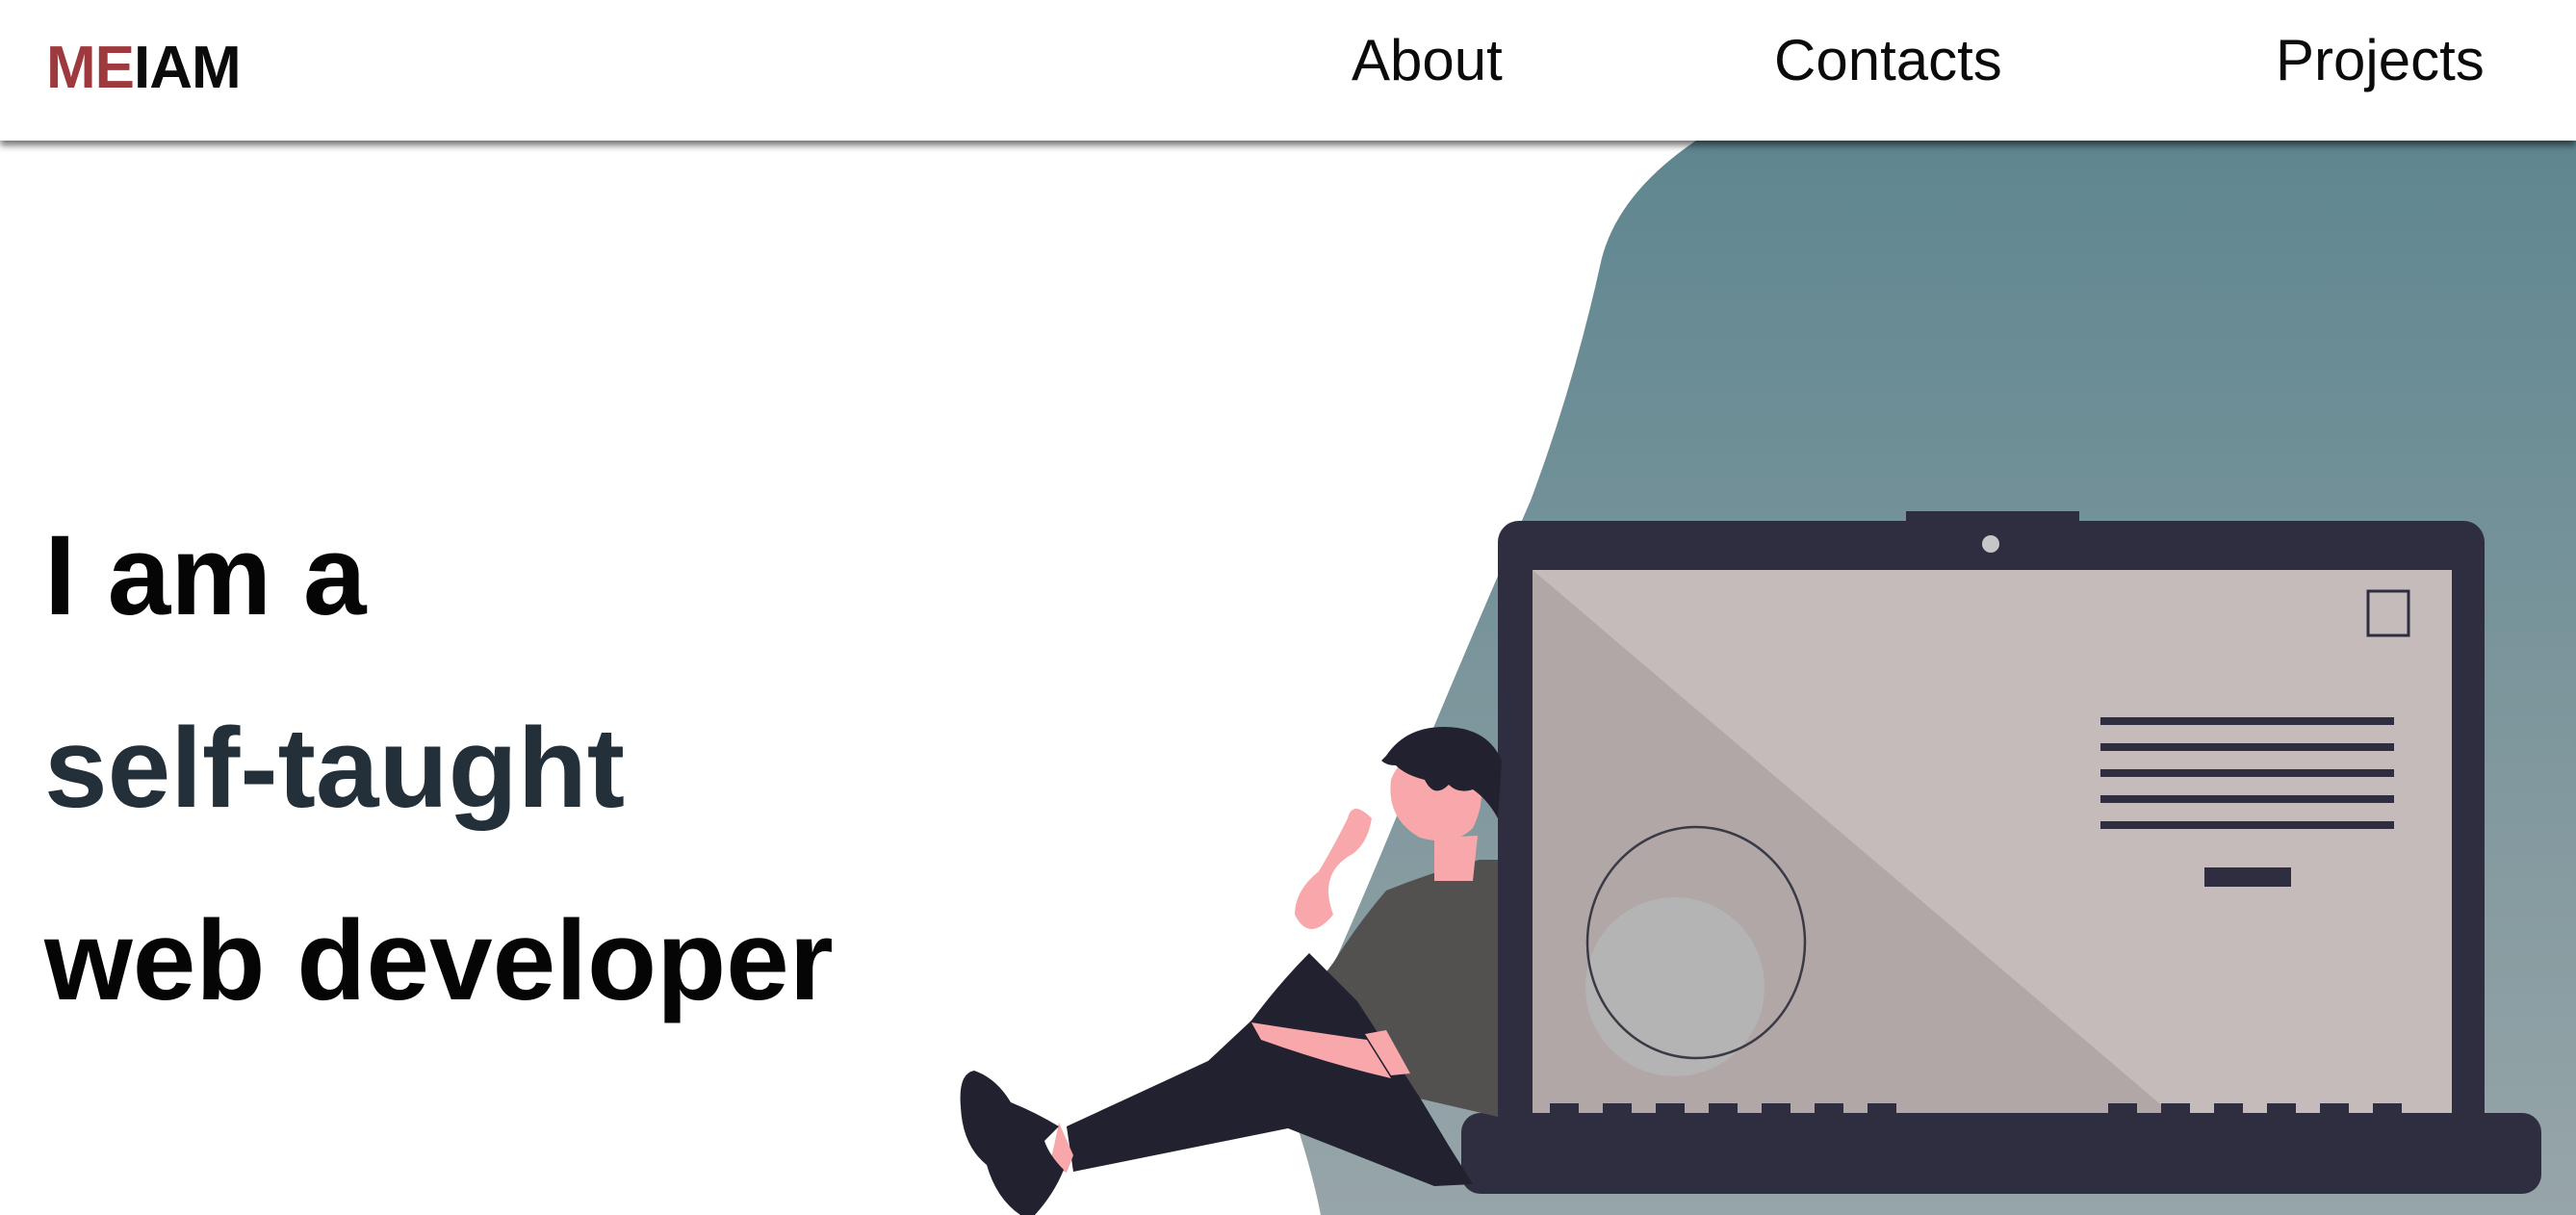 The width and height of the screenshot is (2576, 1215). What do you see at coordinates (206, 575) in the screenshot?
I see `hero-heading-line-1: I am a` at bounding box center [206, 575].